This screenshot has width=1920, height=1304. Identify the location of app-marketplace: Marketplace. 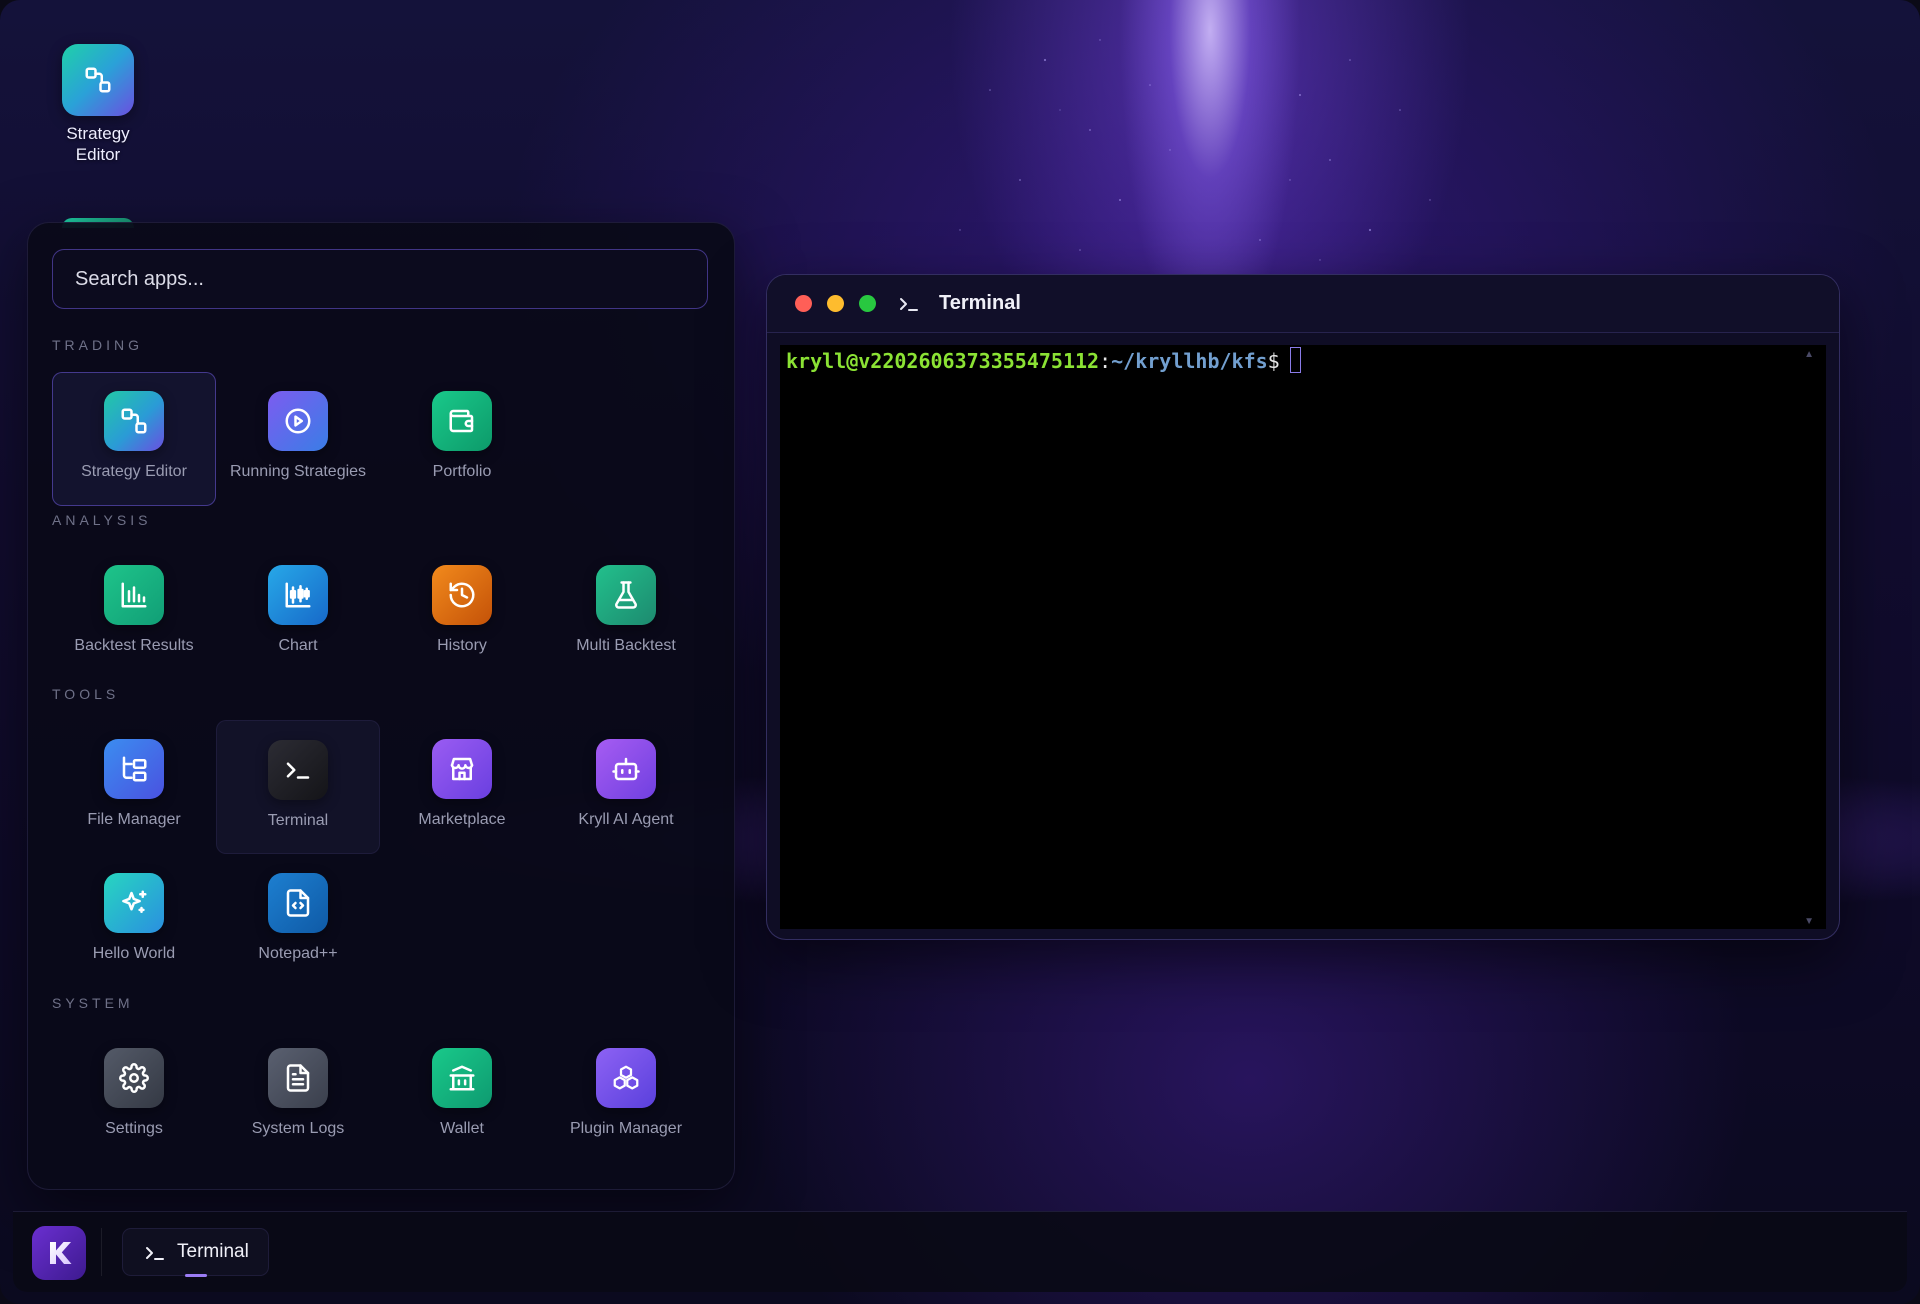
(462, 787).